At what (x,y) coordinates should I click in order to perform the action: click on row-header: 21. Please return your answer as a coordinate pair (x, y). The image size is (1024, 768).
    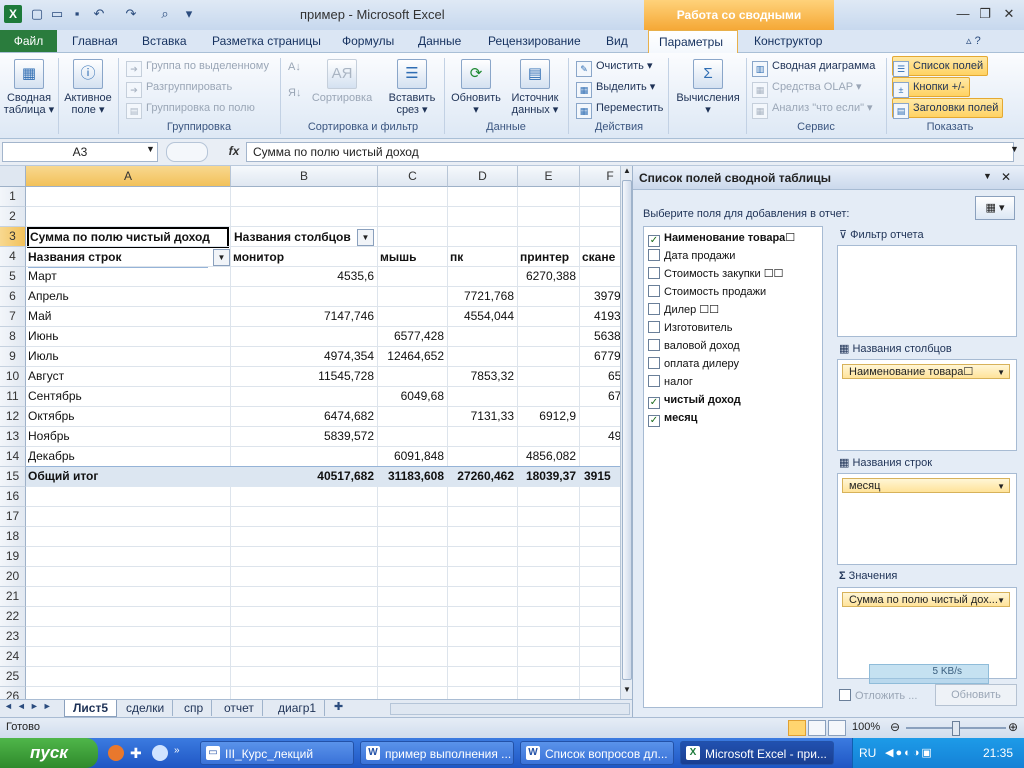
    Looking at the image, I should click on (13, 597).